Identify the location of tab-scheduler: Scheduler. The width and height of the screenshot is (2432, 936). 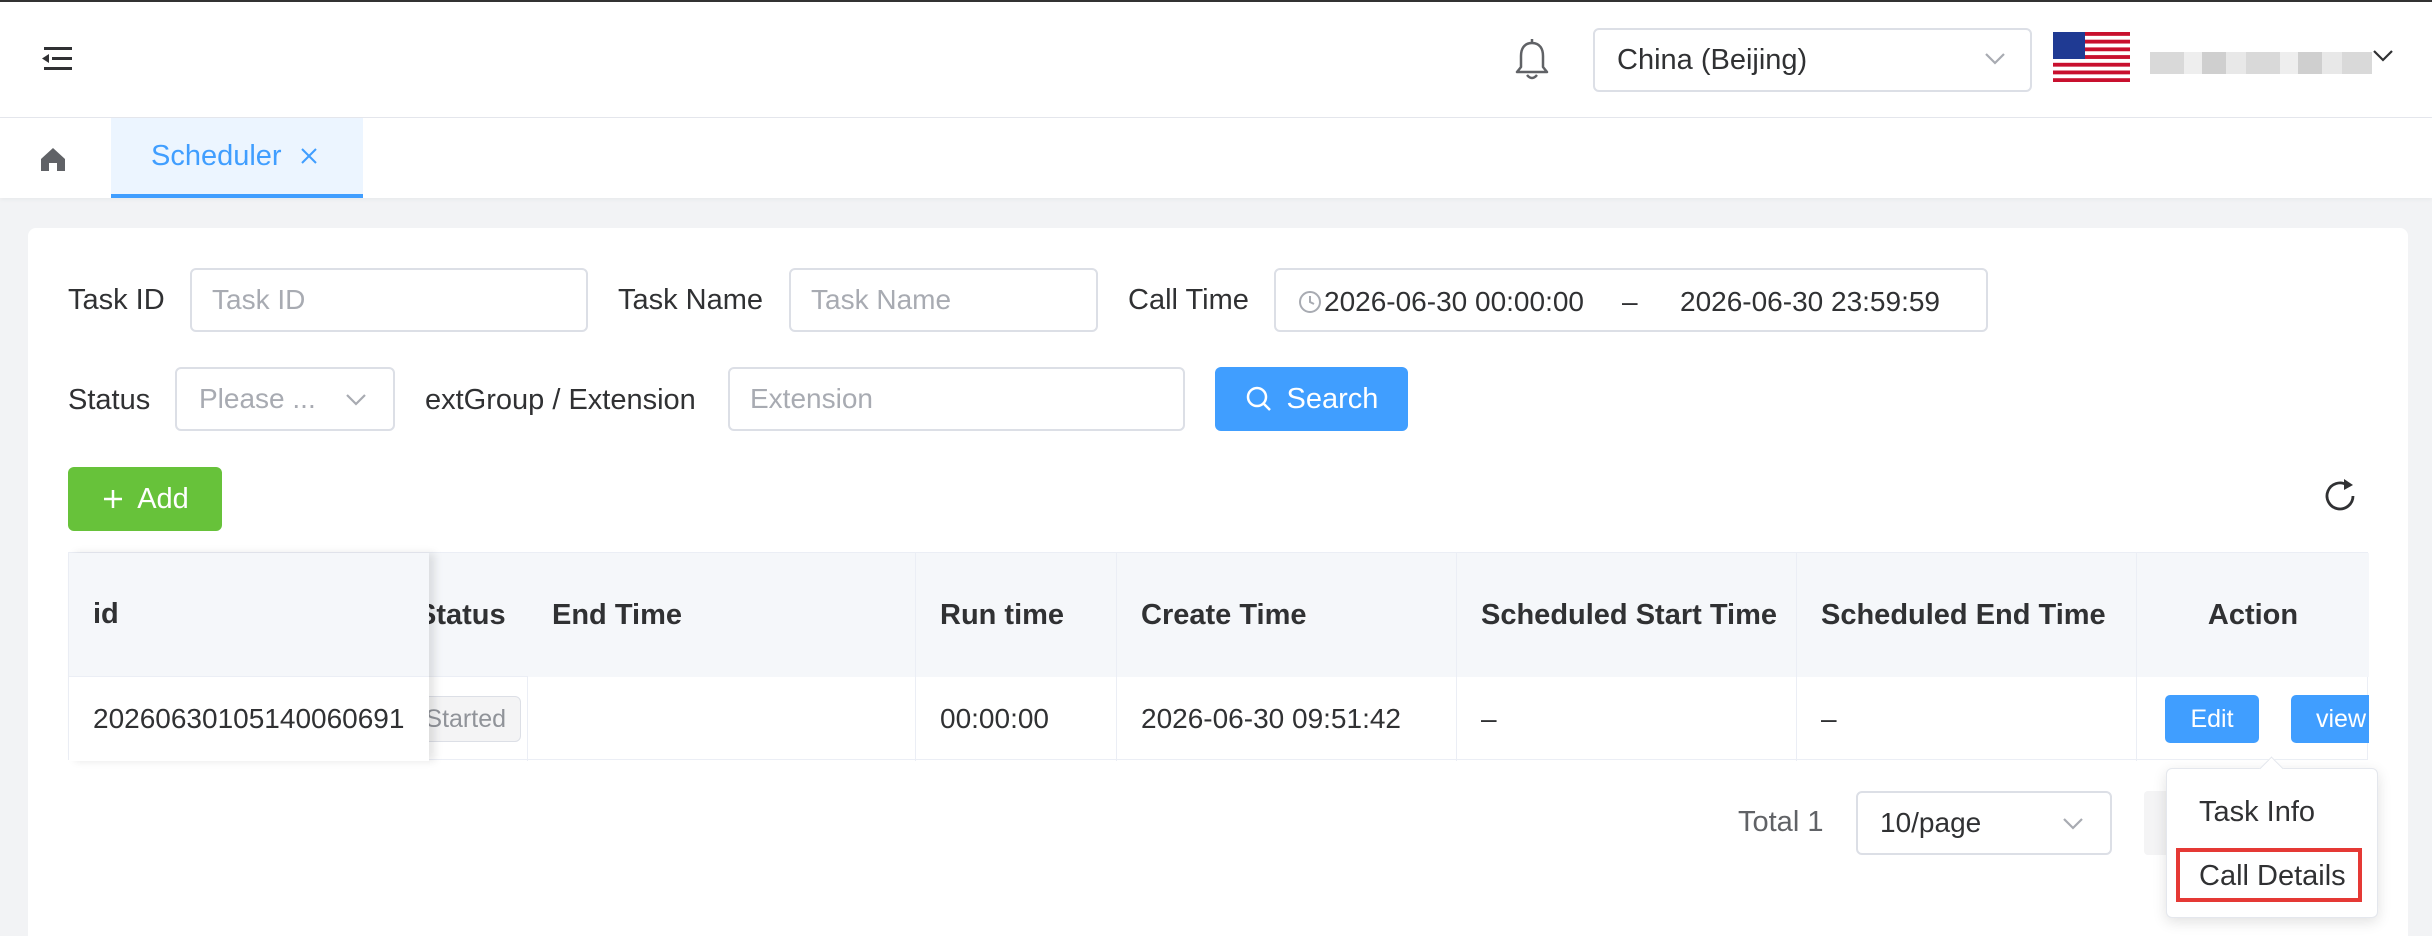
(237, 158).